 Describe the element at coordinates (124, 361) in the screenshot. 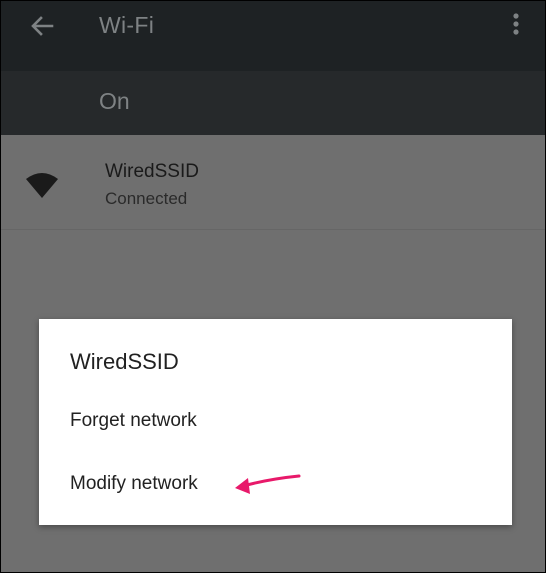

I see `dialog-title: WiredSSID` at that location.